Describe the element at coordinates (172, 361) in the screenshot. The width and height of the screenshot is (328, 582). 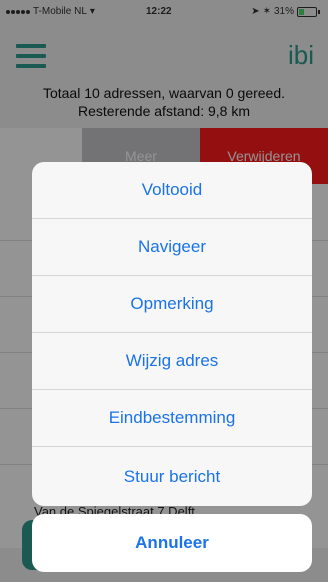
I see `action-wijzig-adres: Wijzig adres` at that location.